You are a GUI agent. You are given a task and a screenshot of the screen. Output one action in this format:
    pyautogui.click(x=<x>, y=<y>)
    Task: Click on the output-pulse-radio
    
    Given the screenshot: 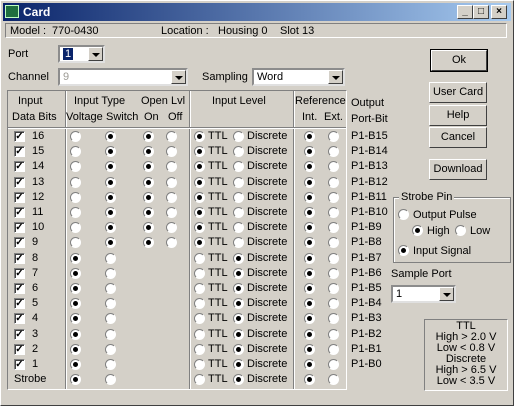 What is the action you would take?
    pyautogui.click(x=403, y=214)
    